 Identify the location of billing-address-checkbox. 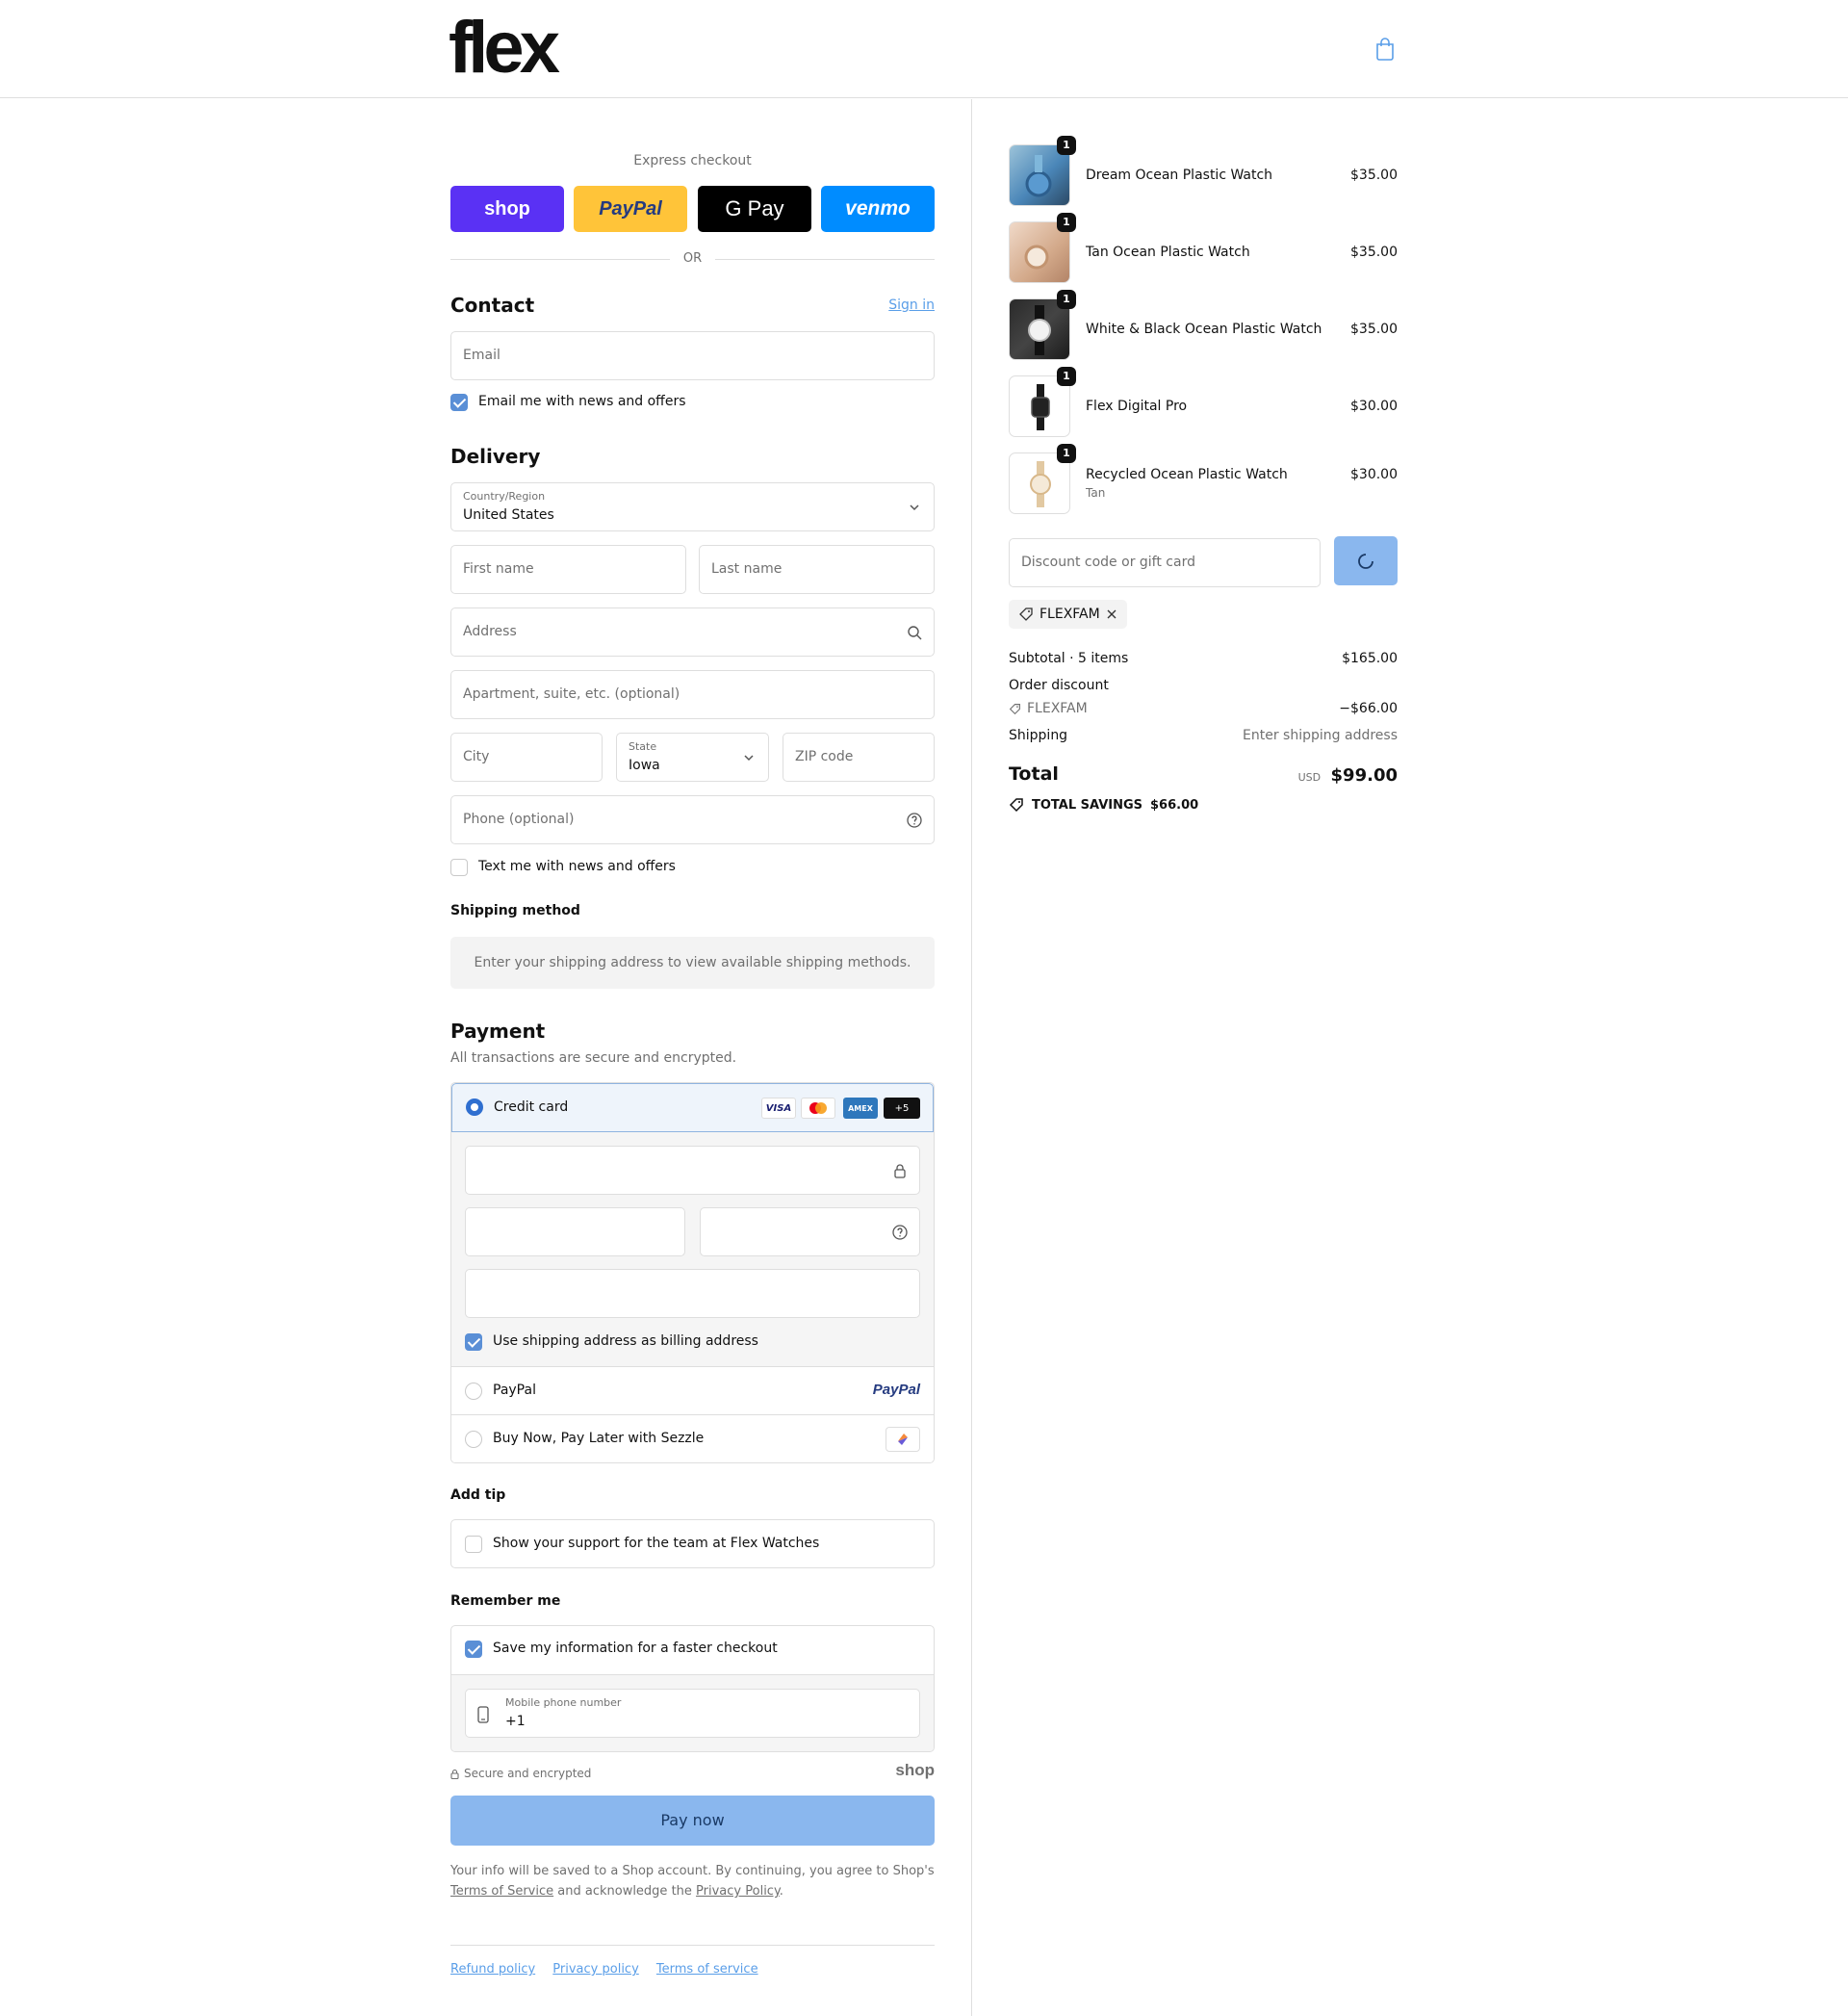
(473, 1342).